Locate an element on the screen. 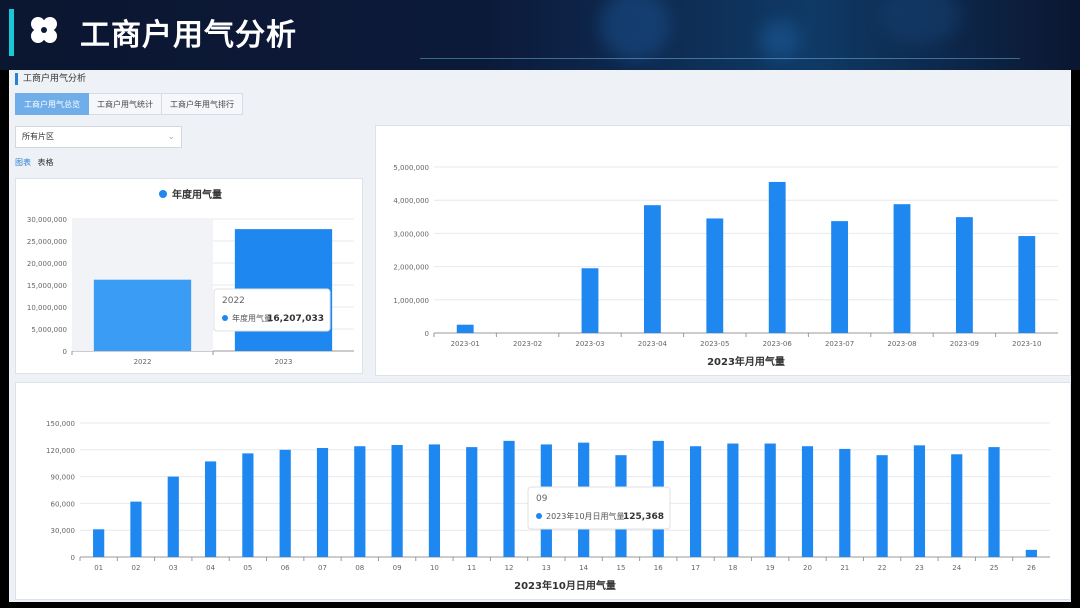  x-tick-label: 2023-09 is located at coordinates (964, 344).